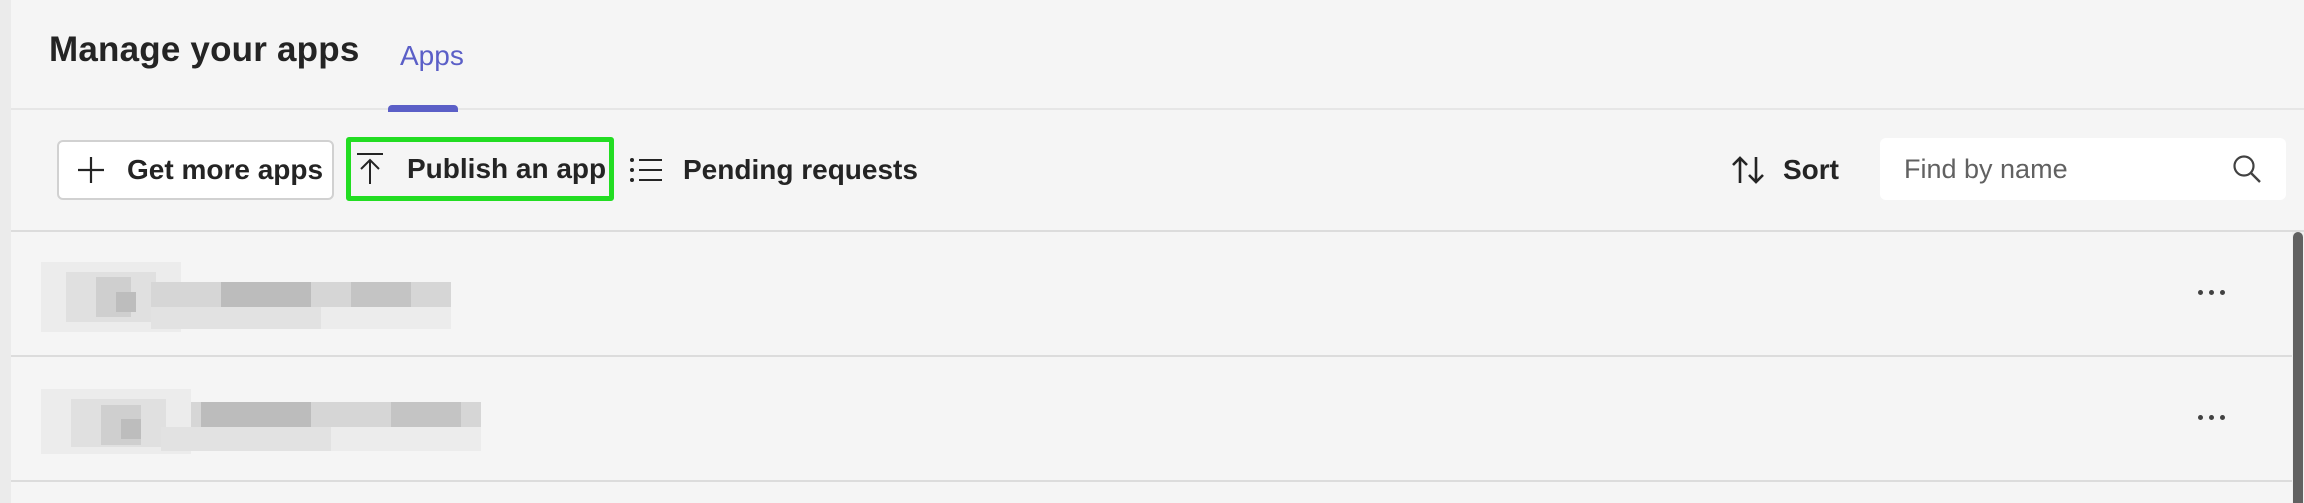 This screenshot has width=2304, height=503. Describe the element at coordinates (800, 169) in the screenshot. I see `pending-requests-label: Pending requests` at that location.